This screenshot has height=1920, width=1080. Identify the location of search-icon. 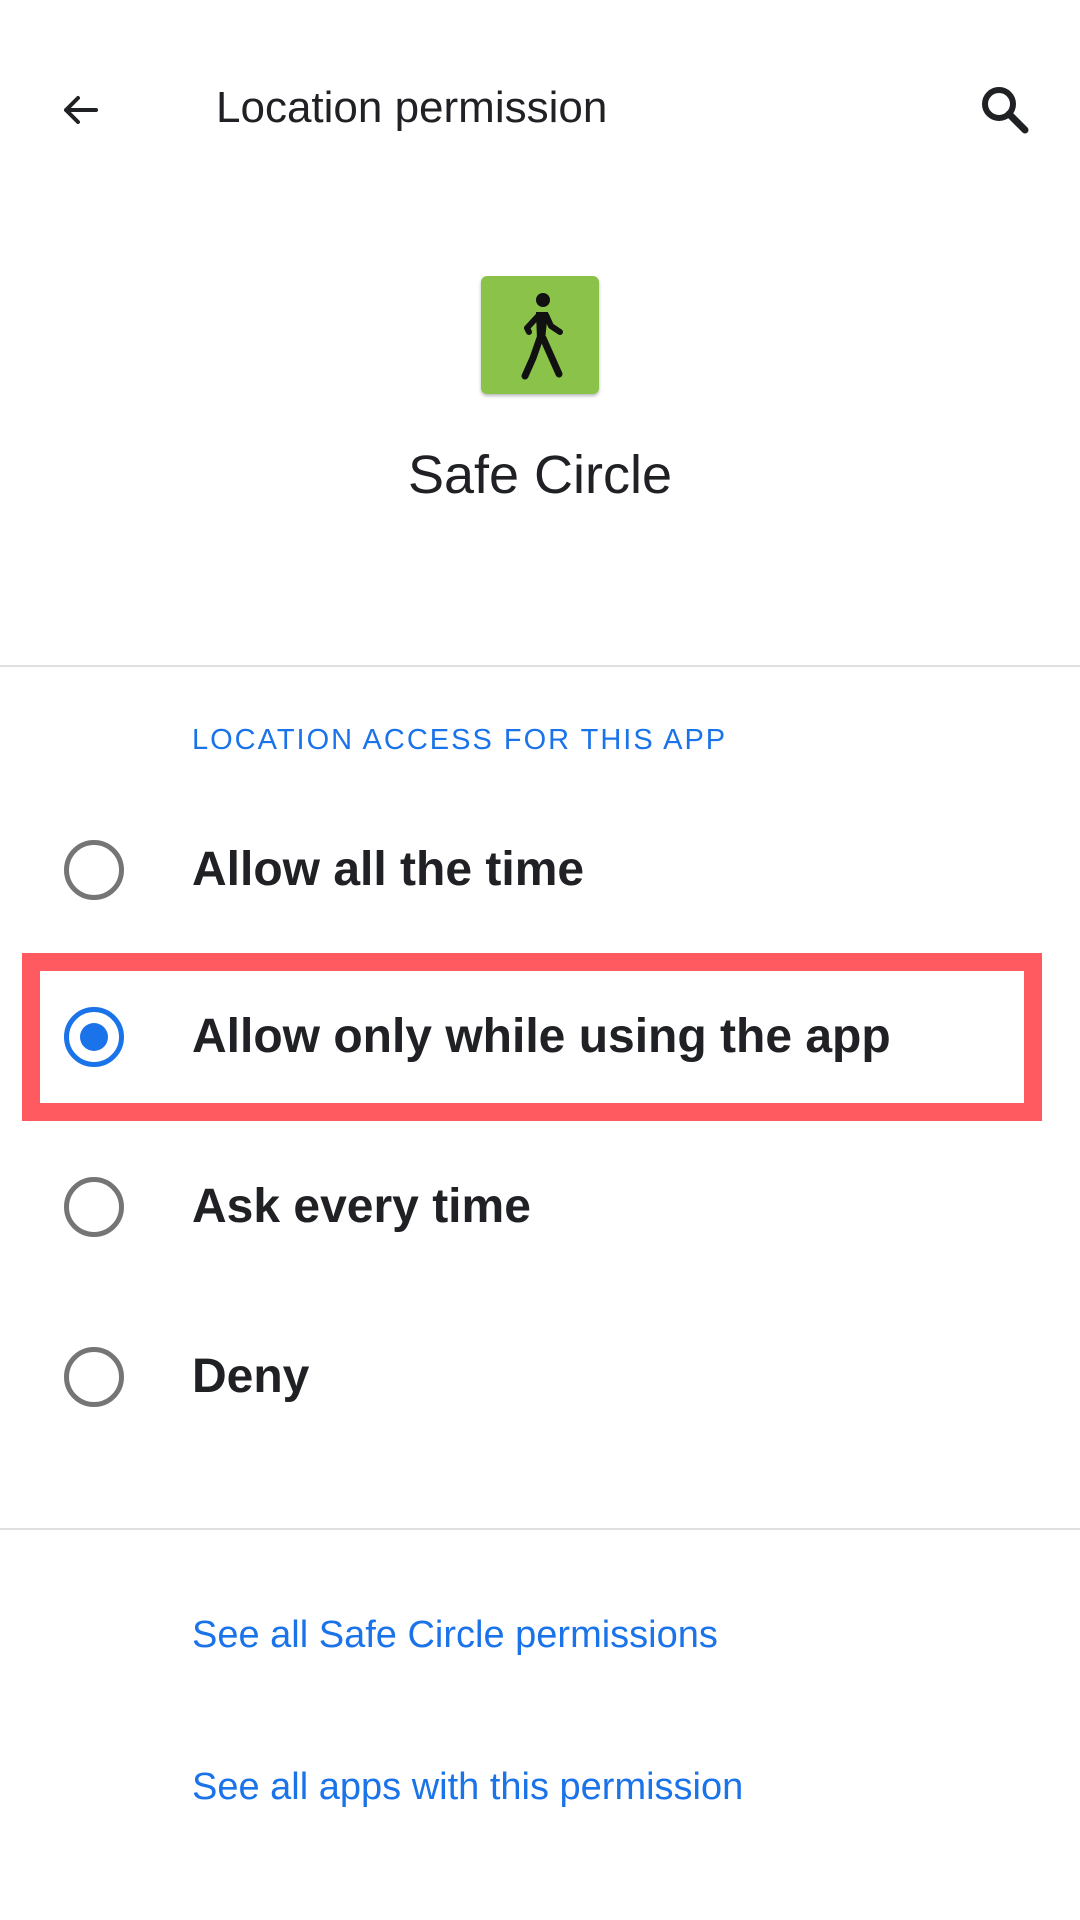
(1005, 110).